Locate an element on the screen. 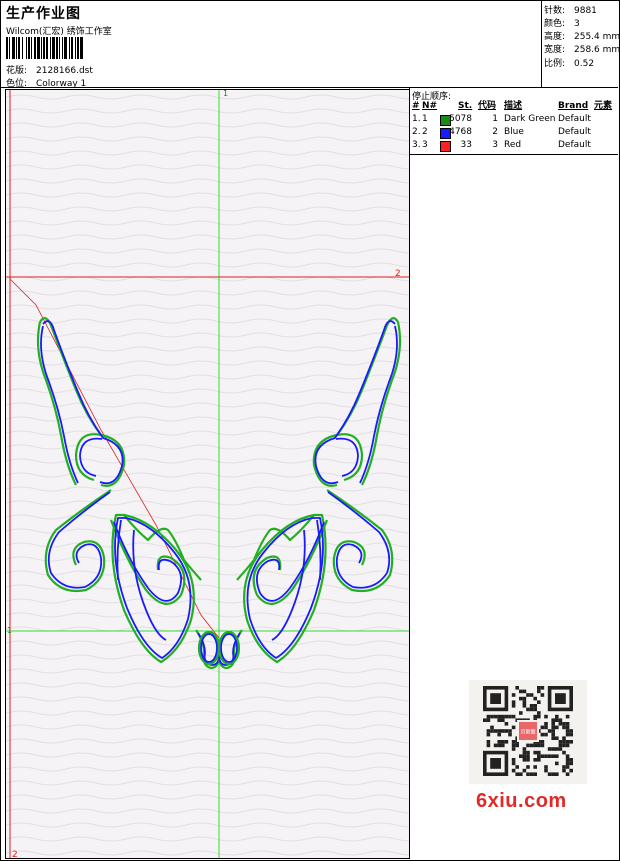 The image size is (620, 861). table-row: 1. 1 5078 1 Dark Green Default is located at coordinates (501, 120).